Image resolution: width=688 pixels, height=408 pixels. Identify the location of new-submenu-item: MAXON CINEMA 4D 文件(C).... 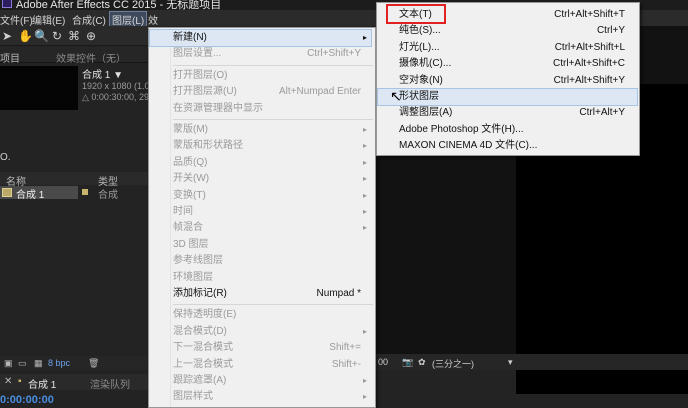
(517, 146).